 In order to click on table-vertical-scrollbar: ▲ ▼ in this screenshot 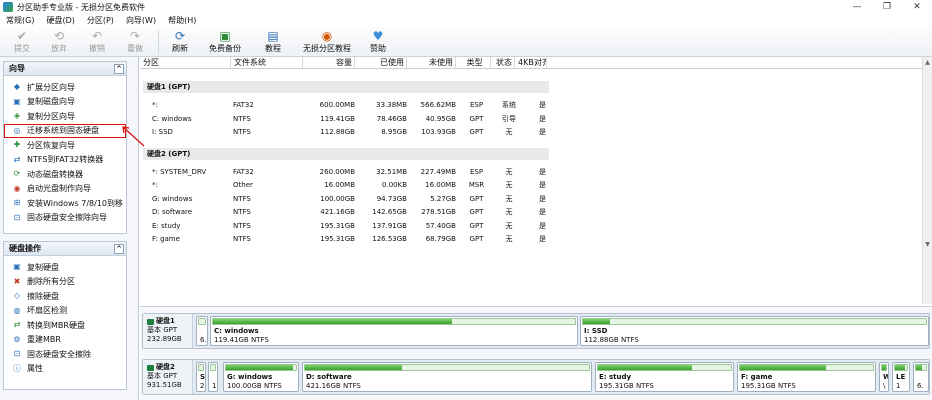, I will do `click(927, 180)`.